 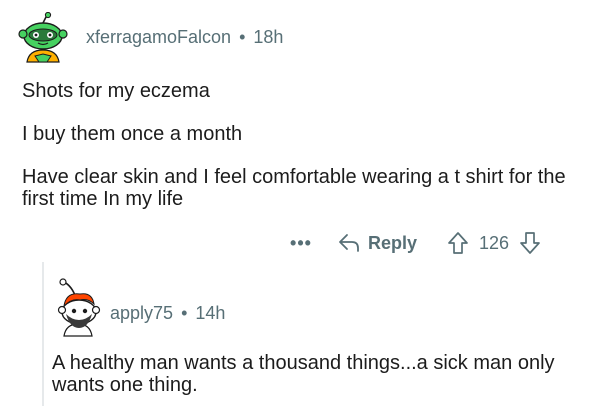 I want to click on vote-count: 126, so click(x=494, y=242).